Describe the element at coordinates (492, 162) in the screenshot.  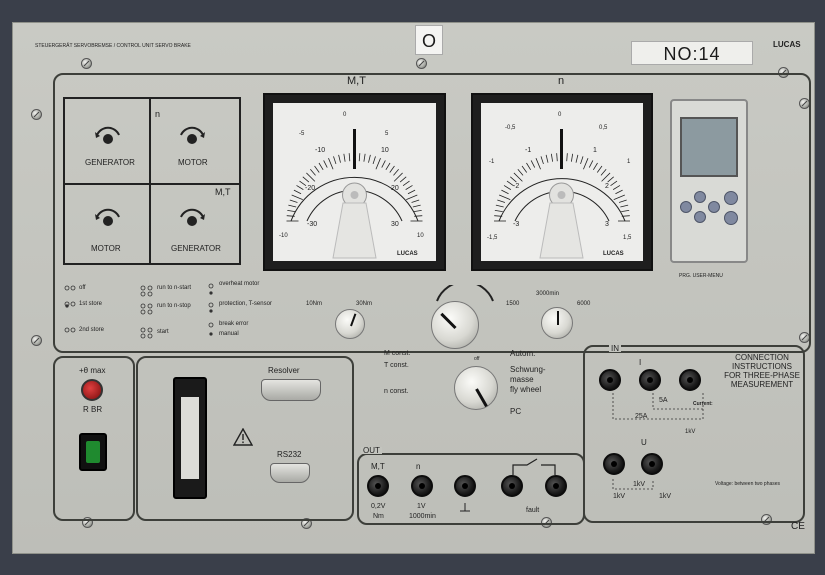
I see `n-label-m1: -1` at that location.